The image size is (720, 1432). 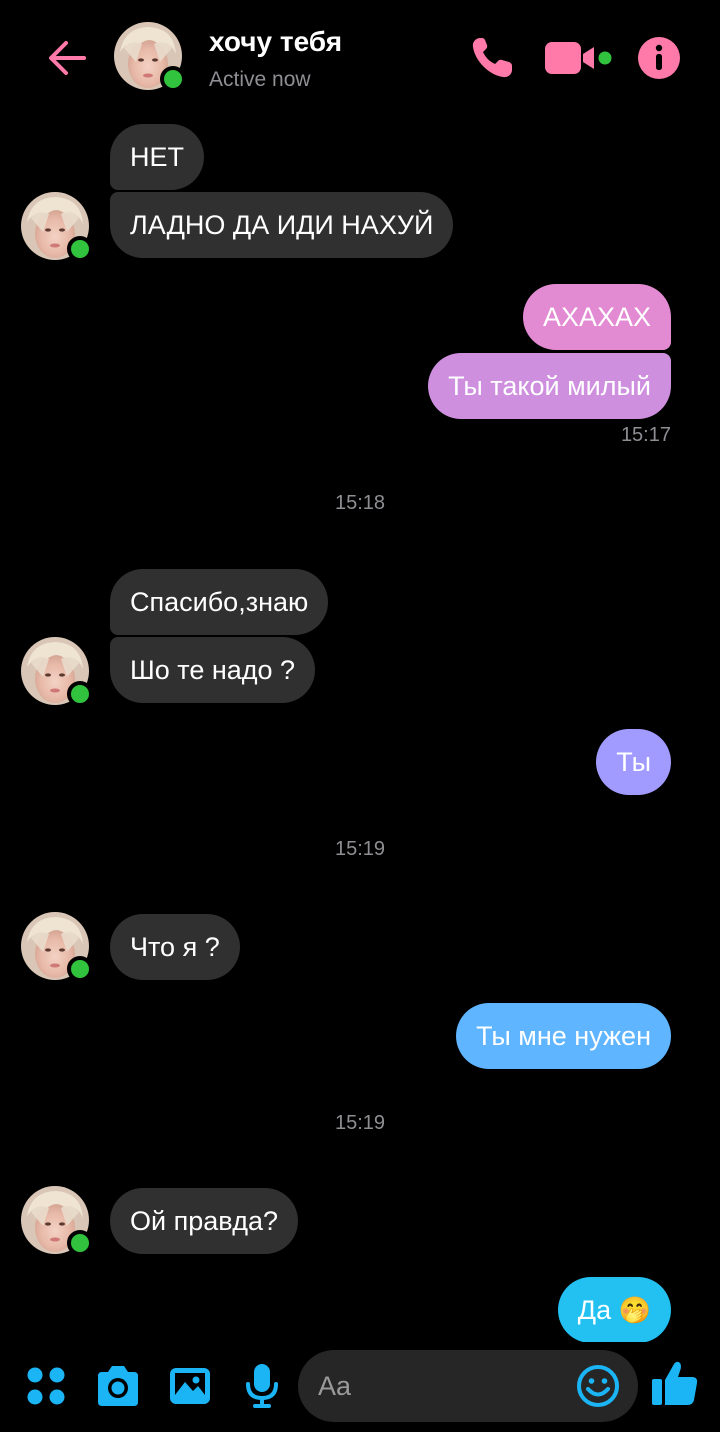 I want to click on active-status: Active now, so click(x=260, y=79).